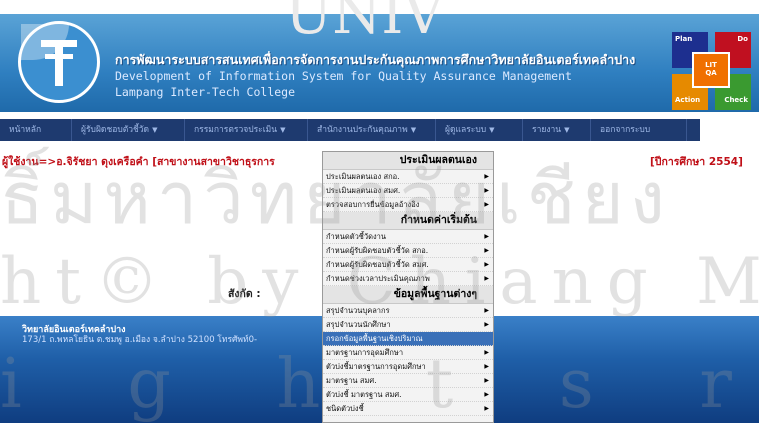 The image size is (759, 423). Describe the element at coordinates (408, 191) in the screenshot. I see `menu-item-self-assessment-onesqa: ประเมินผลตนเอง สมศ. ▶` at that location.